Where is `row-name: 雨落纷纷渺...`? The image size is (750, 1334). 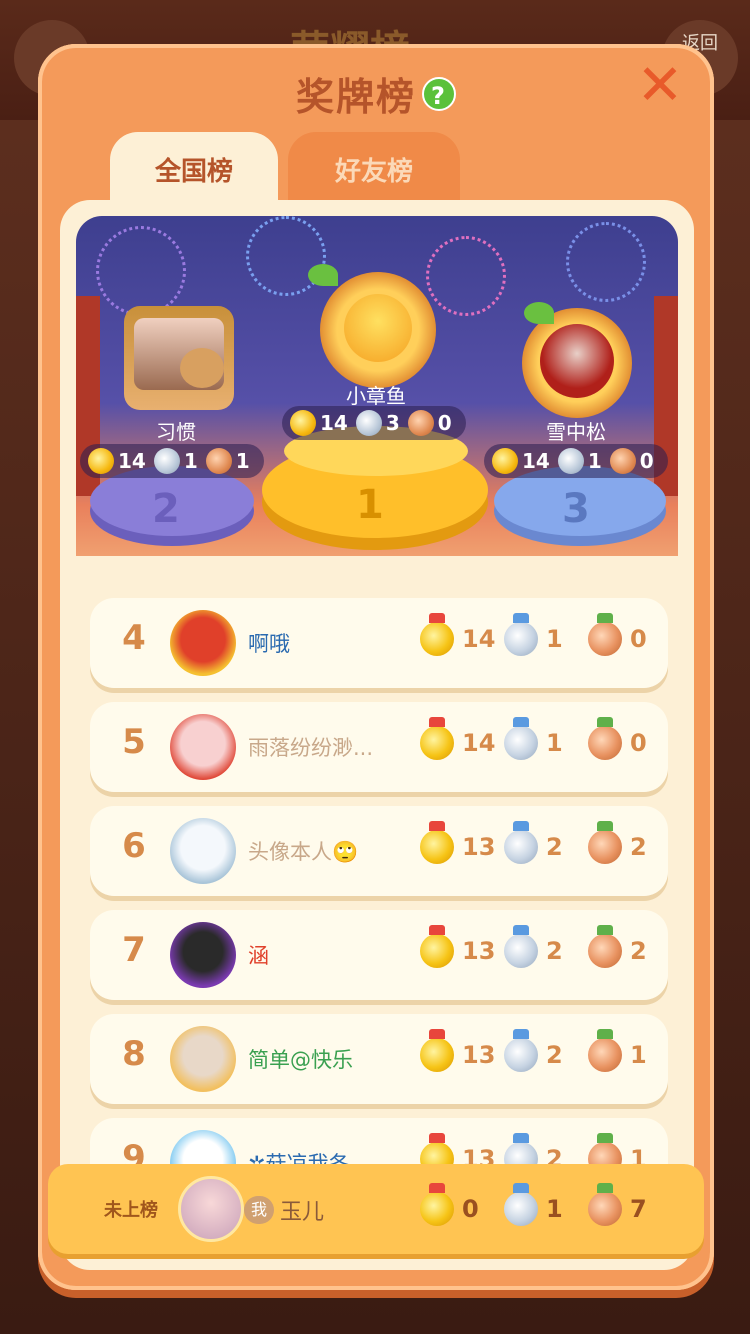 row-name: 雨落纷纷渺... is located at coordinates (311, 748).